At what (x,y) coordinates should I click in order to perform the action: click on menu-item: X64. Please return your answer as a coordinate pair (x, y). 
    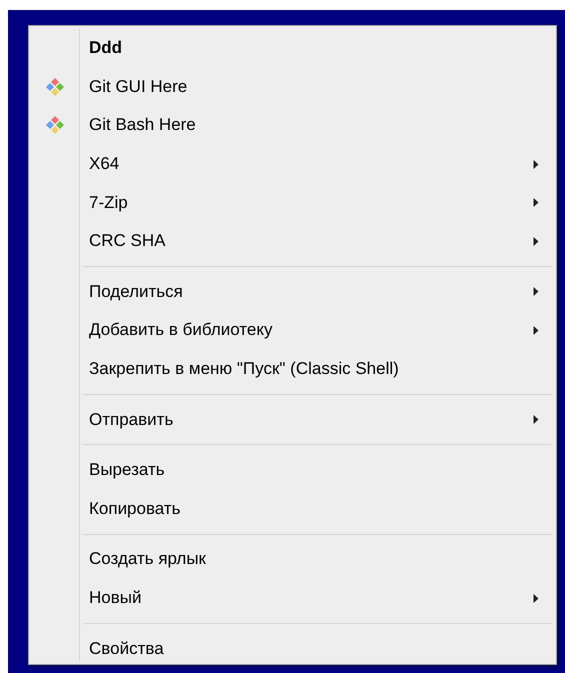
    Looking at the image, I should click on (292, 164).